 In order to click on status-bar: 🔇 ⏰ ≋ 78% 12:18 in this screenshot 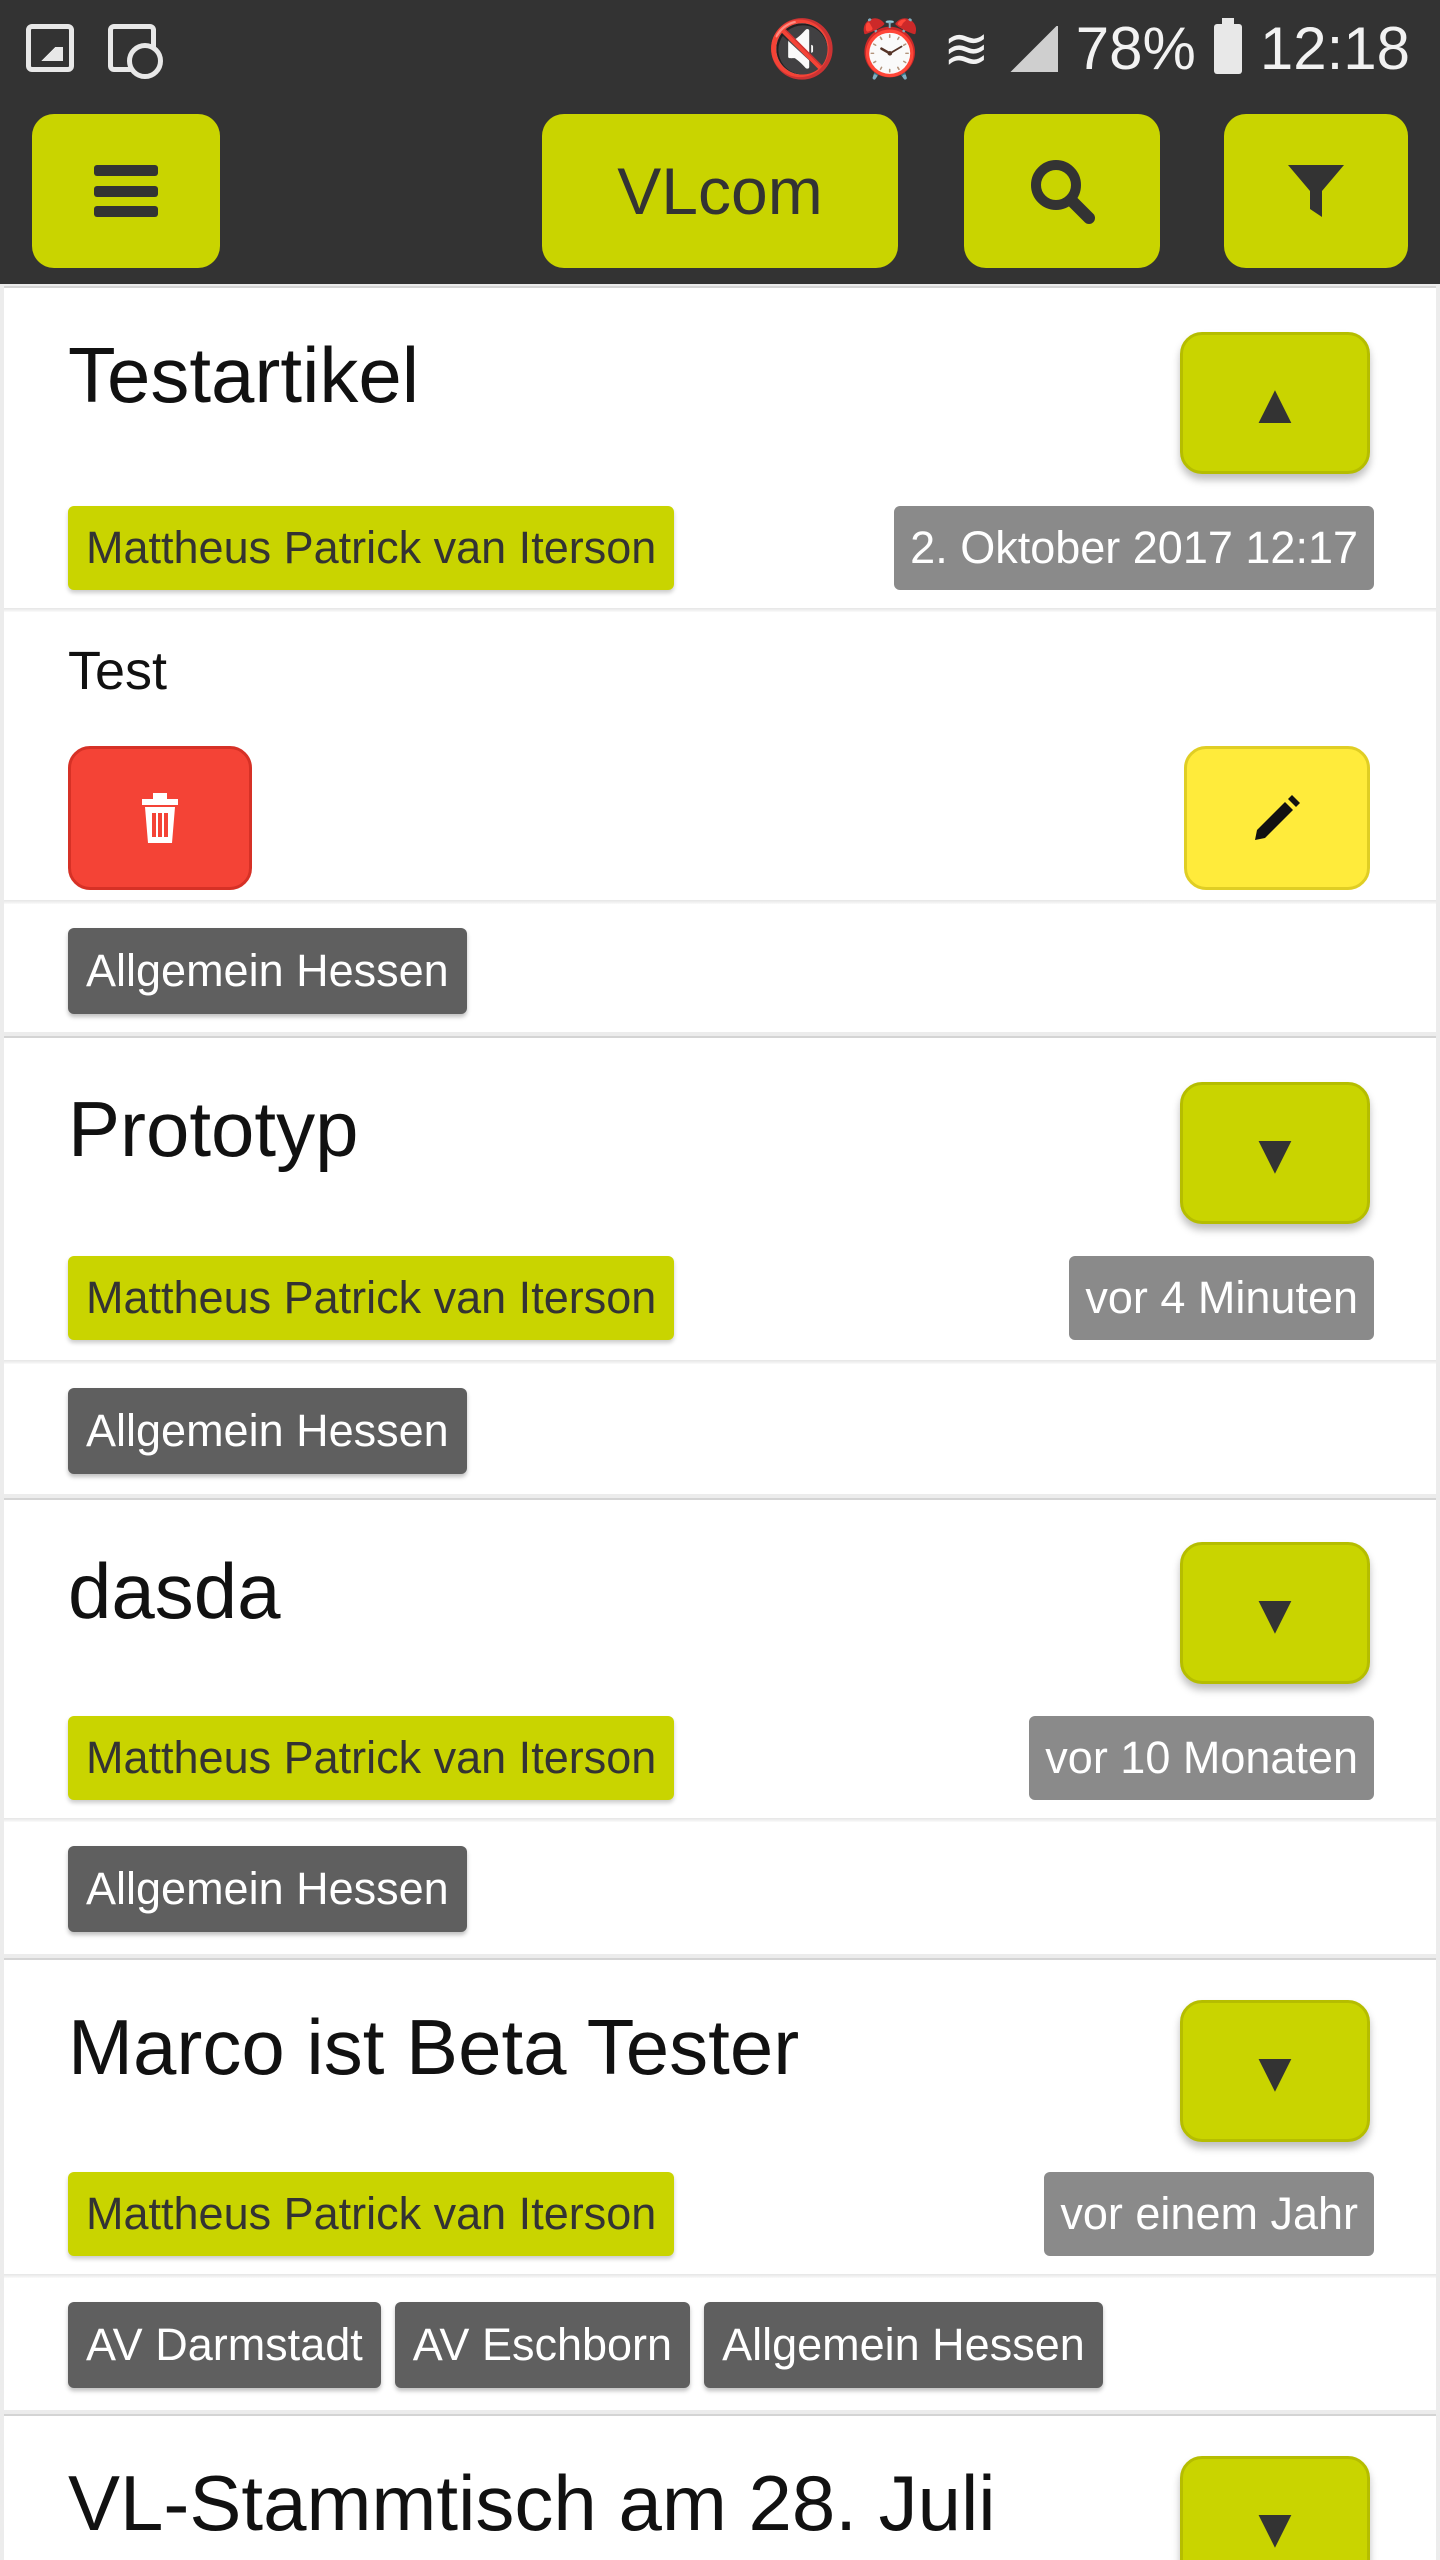, I will do `click(720, 49)`.